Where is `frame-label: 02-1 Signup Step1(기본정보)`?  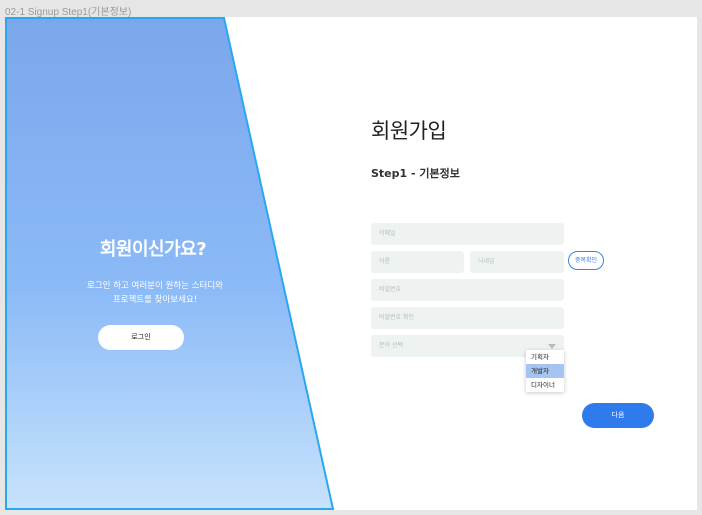
frame-label: 02-1 Signup Step1(기본정보) is located at coordinates (68, 12).